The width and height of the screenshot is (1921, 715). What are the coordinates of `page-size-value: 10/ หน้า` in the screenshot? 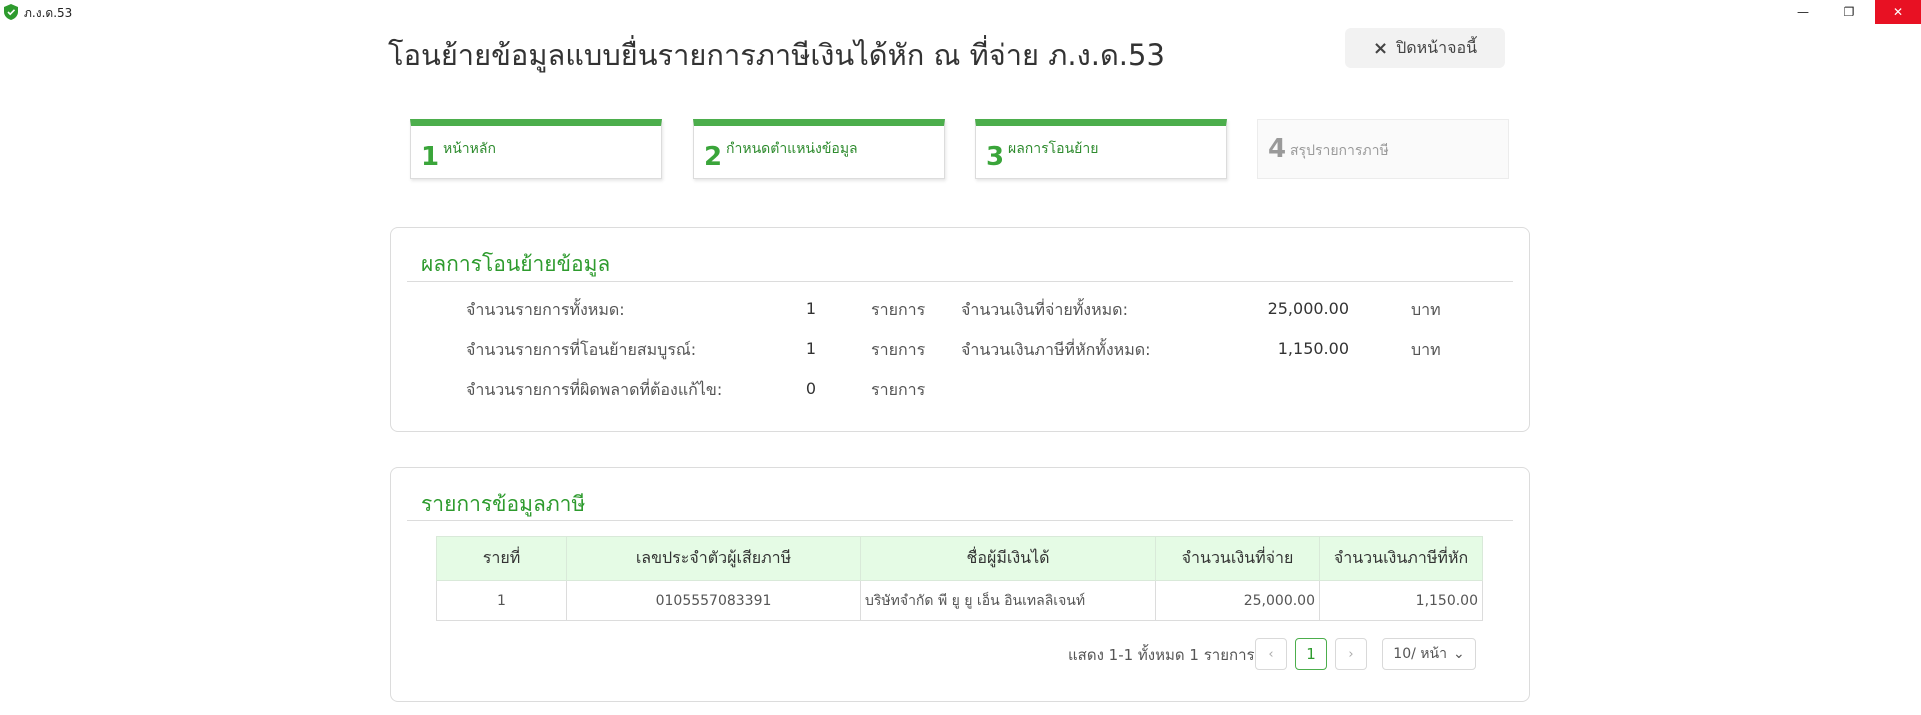 It's located at (1420, 654).